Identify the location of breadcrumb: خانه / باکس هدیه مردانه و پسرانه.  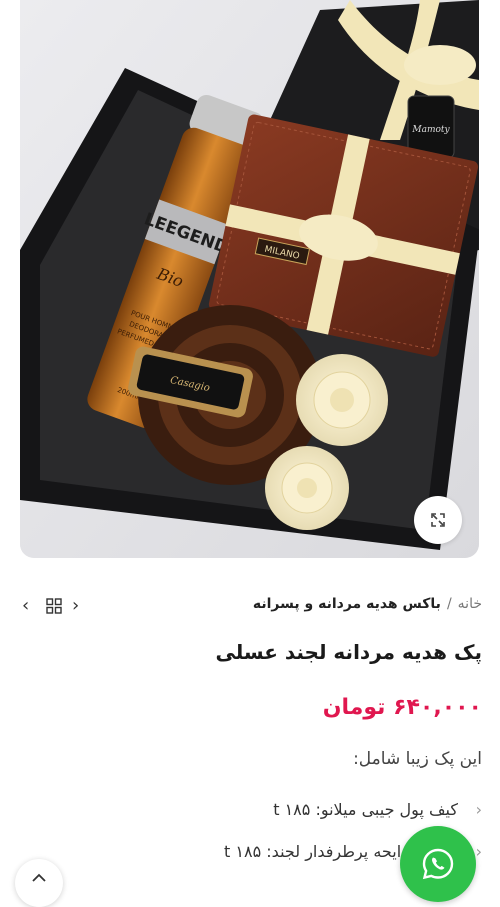
(367, 604).